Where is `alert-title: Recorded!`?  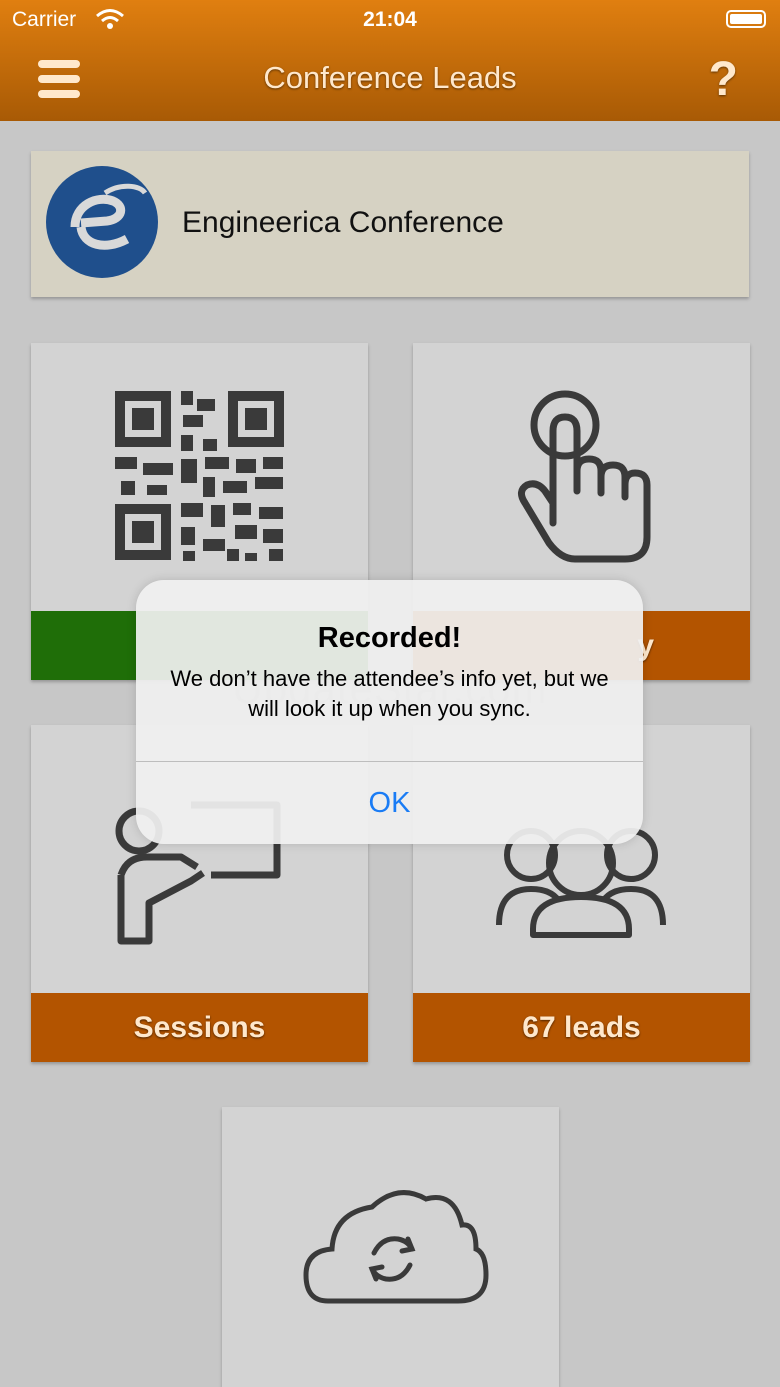
alert-title: Recorded! is located at coordinates (389, 638).